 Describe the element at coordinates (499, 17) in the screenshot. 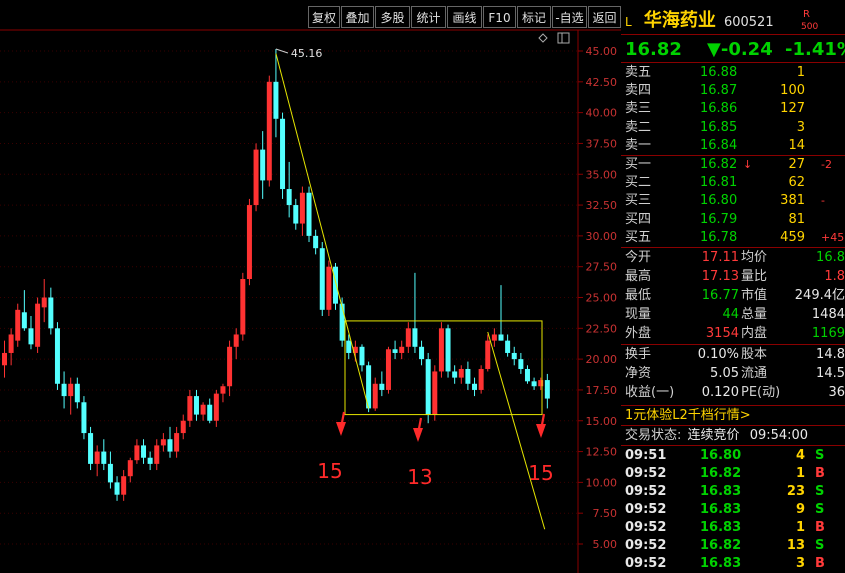

I see `toolbar-button-5: F10` at that location.